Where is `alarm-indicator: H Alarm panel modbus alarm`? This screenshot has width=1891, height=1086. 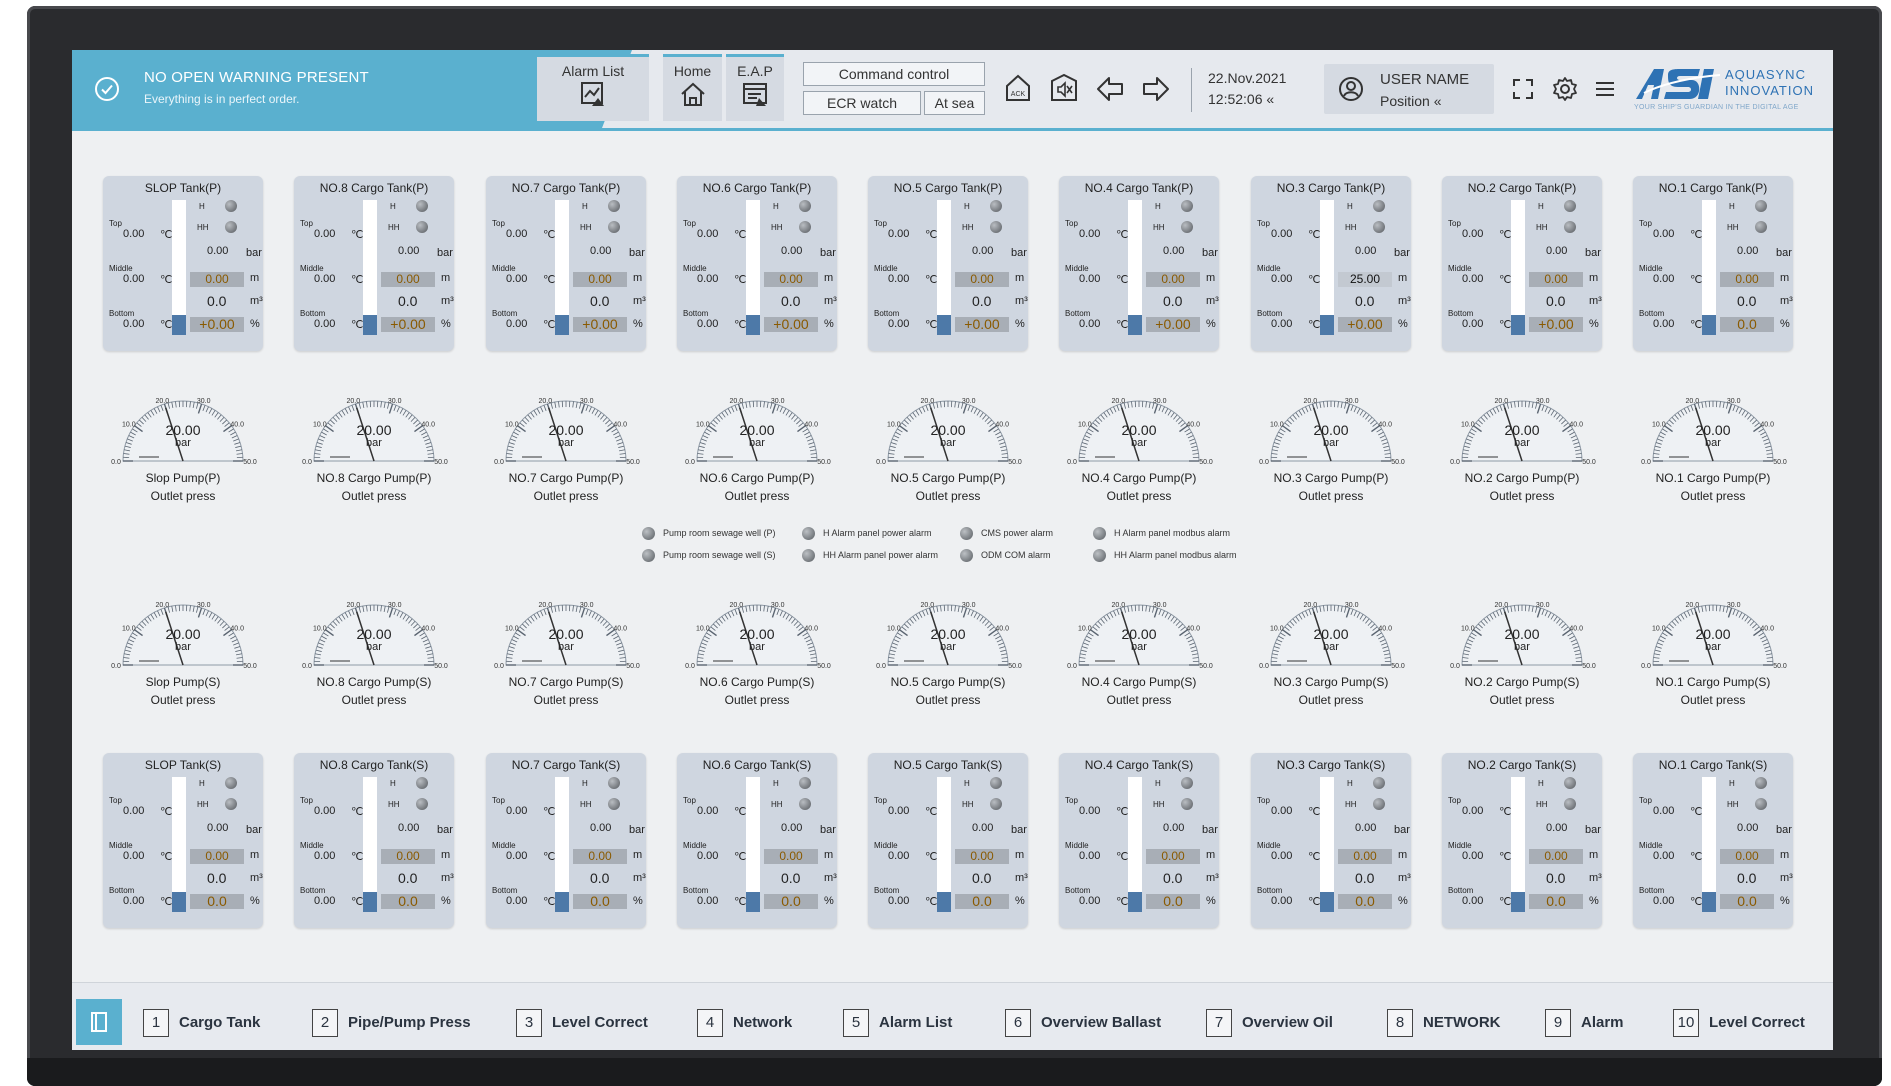 alarm-indicator: H Alarm panel modbus alarm is located at coordinates (1161, 533).